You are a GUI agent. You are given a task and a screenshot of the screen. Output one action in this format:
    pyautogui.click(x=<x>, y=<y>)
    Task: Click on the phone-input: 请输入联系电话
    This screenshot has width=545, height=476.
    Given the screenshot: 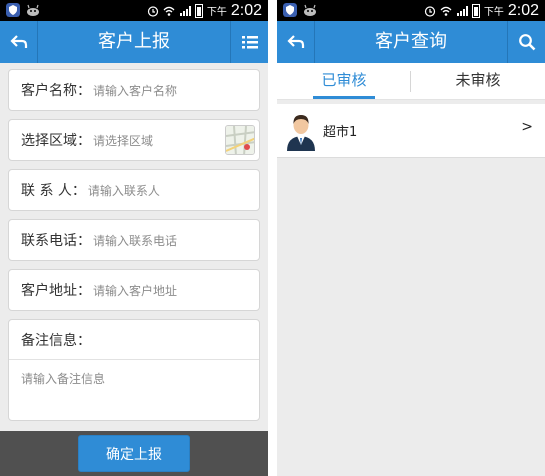 What is the action you would take?
    pyautogui.click(x=135, y=240)
    